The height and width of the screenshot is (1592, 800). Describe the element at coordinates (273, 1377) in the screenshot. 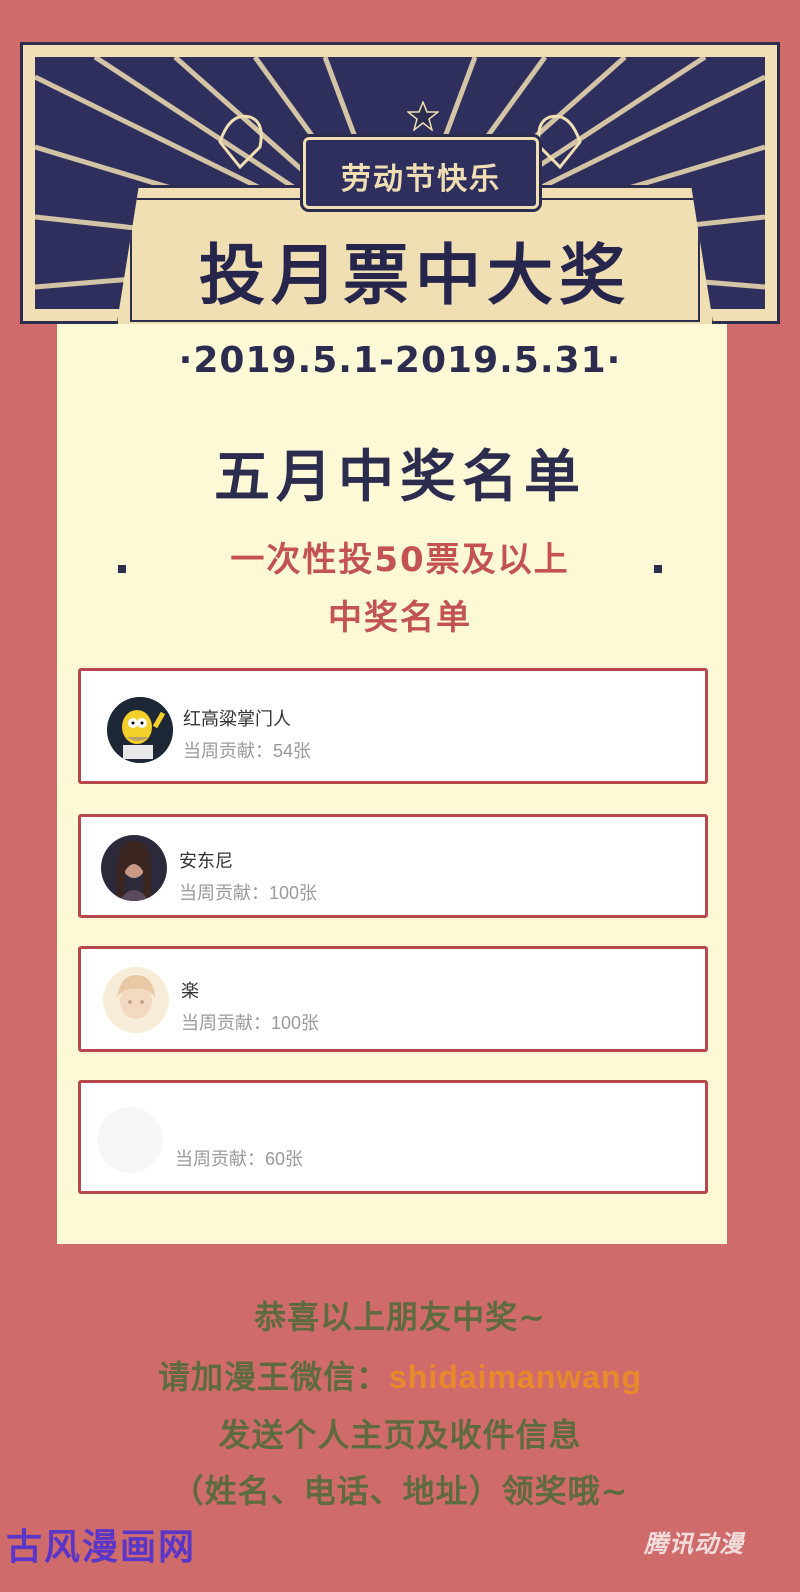

I see `wechat-prefix: 请加漫王微信：` at that location.